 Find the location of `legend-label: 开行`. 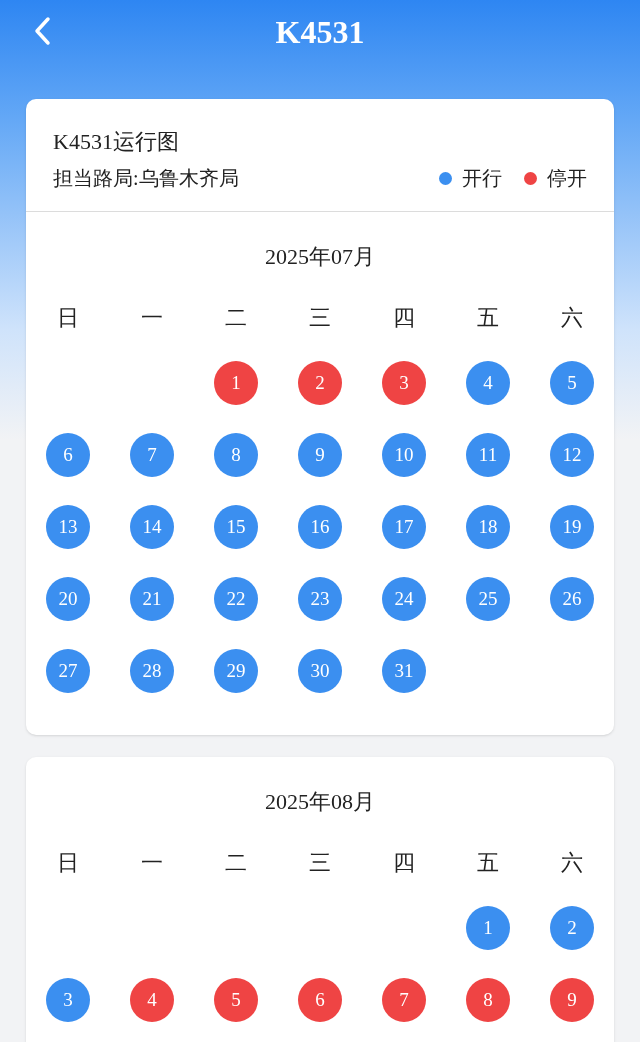

legend-label: 开行 is located at coordinates (482, 178).